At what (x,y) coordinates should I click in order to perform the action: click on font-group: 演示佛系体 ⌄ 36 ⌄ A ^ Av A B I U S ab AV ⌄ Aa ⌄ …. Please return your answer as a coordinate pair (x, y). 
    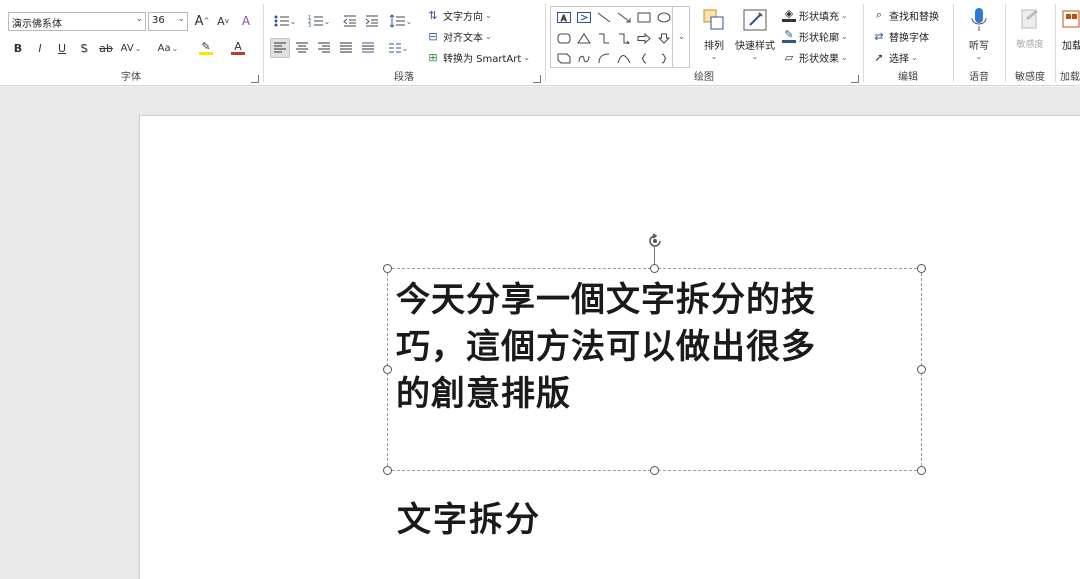
    Looking at the image, I should click on (131, 43).